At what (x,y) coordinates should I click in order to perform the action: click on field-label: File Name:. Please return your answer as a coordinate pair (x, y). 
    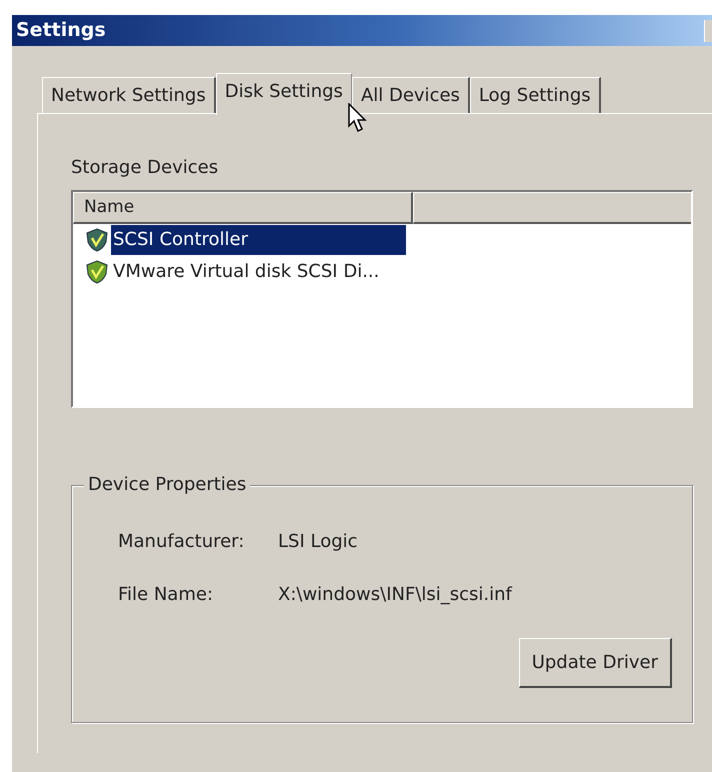
    Looking at the image, I should click on (166, 595).